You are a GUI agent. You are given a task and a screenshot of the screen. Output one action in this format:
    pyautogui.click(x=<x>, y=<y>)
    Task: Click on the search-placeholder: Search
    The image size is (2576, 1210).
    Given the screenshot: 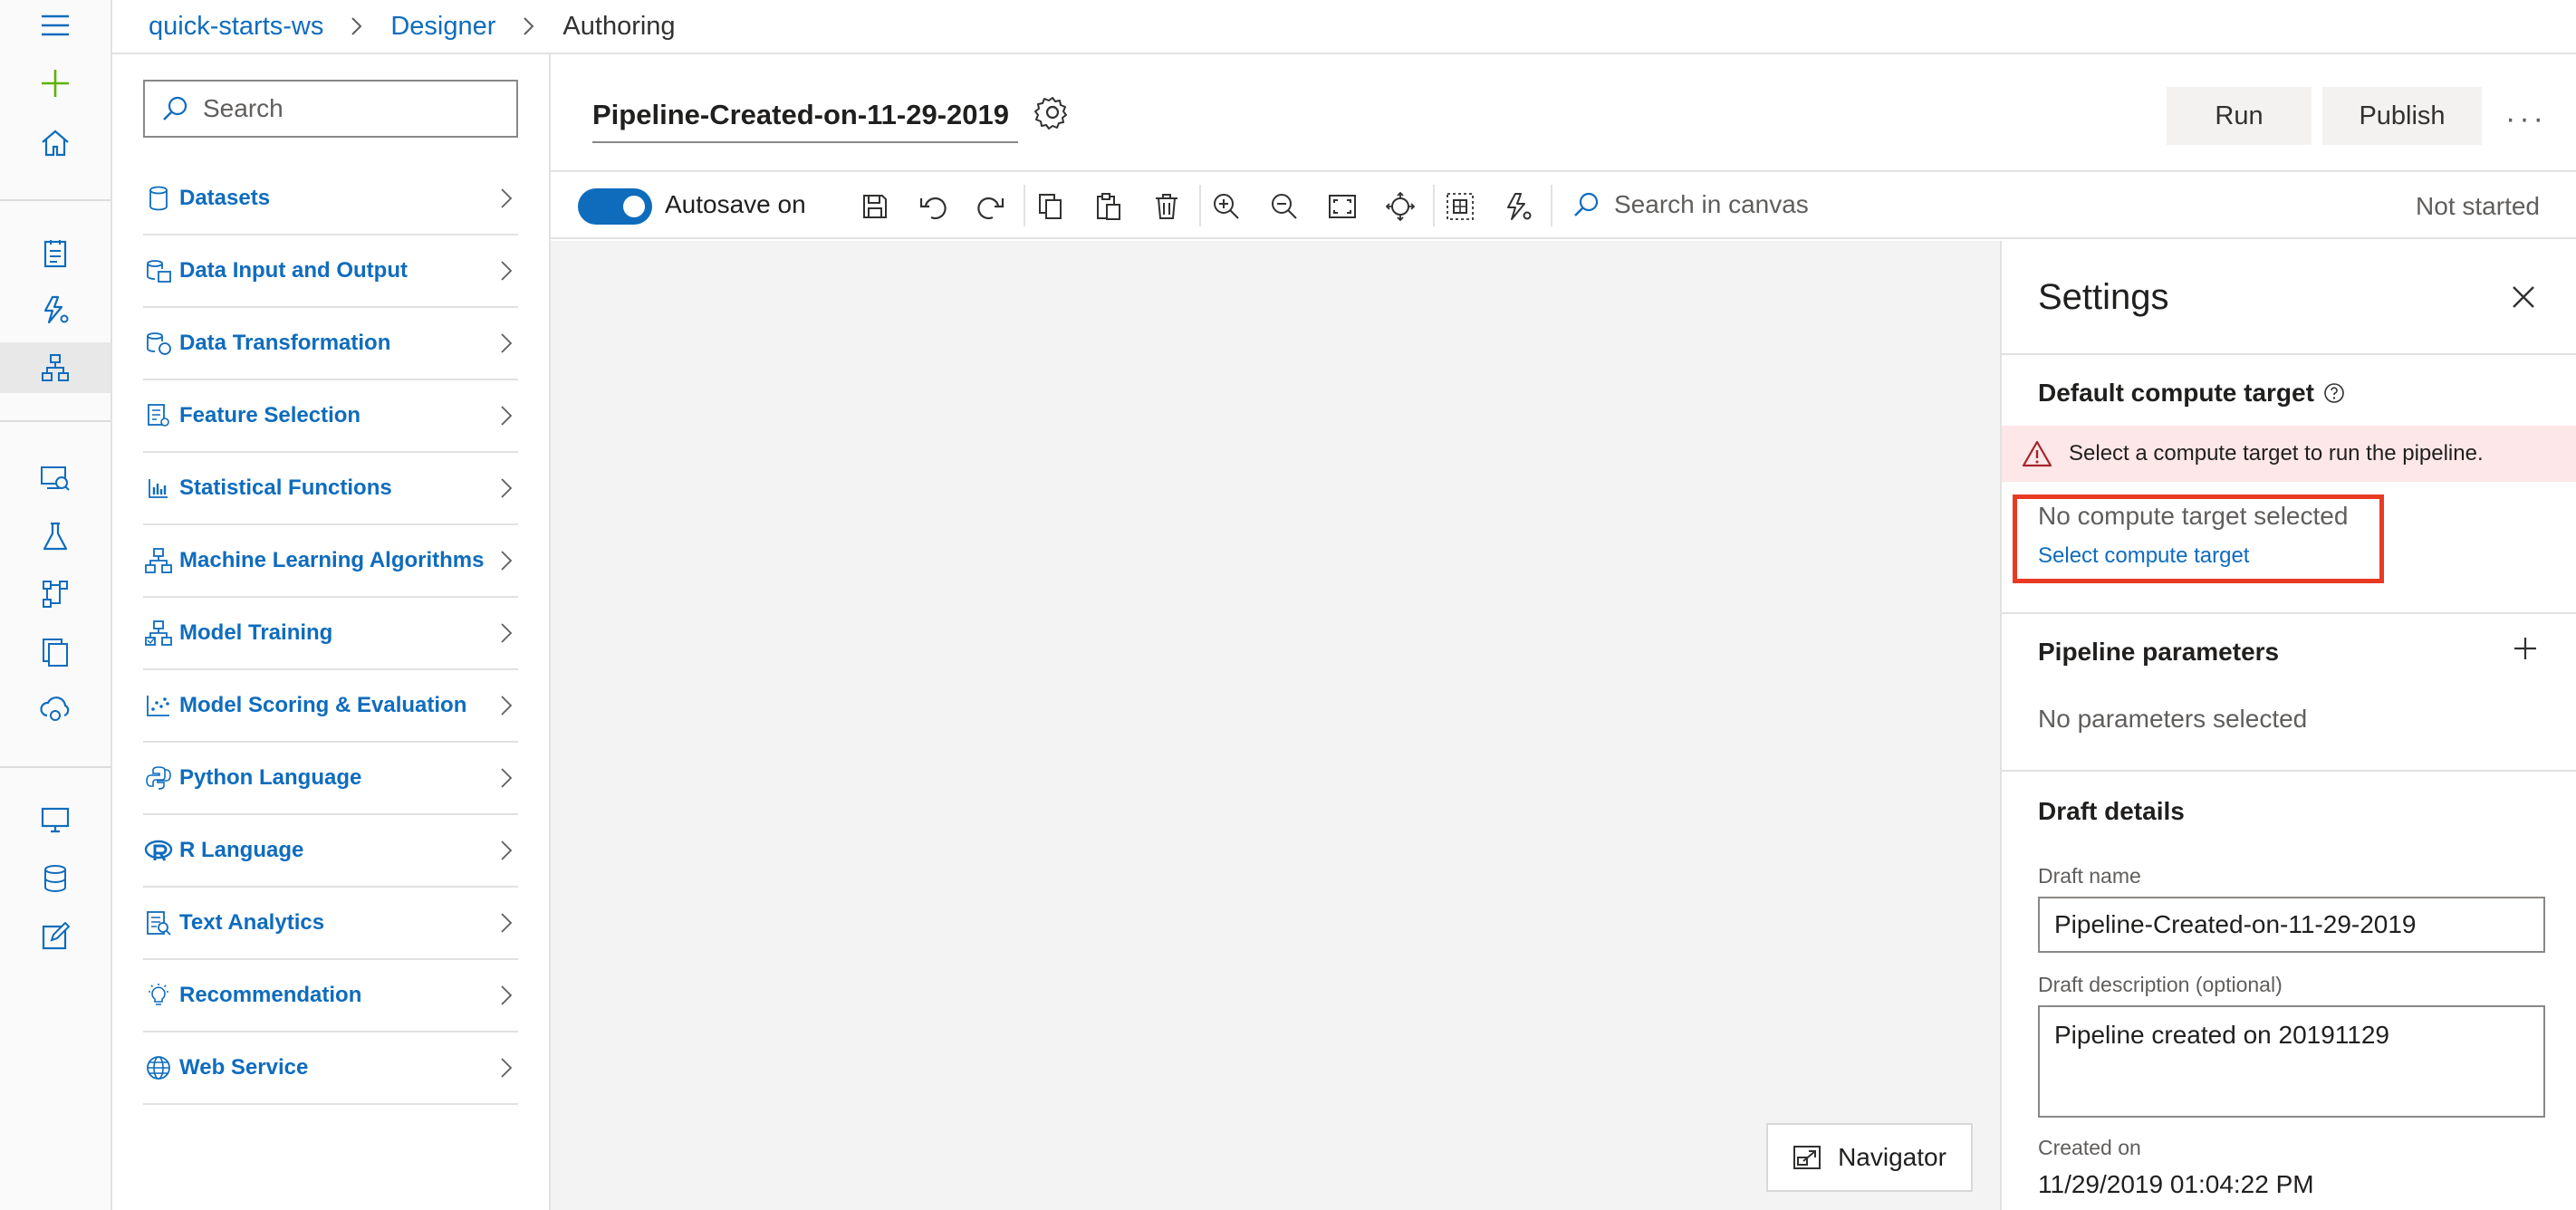 What is the action you would take?
    pyautogui.click(x=243, y=108)
    